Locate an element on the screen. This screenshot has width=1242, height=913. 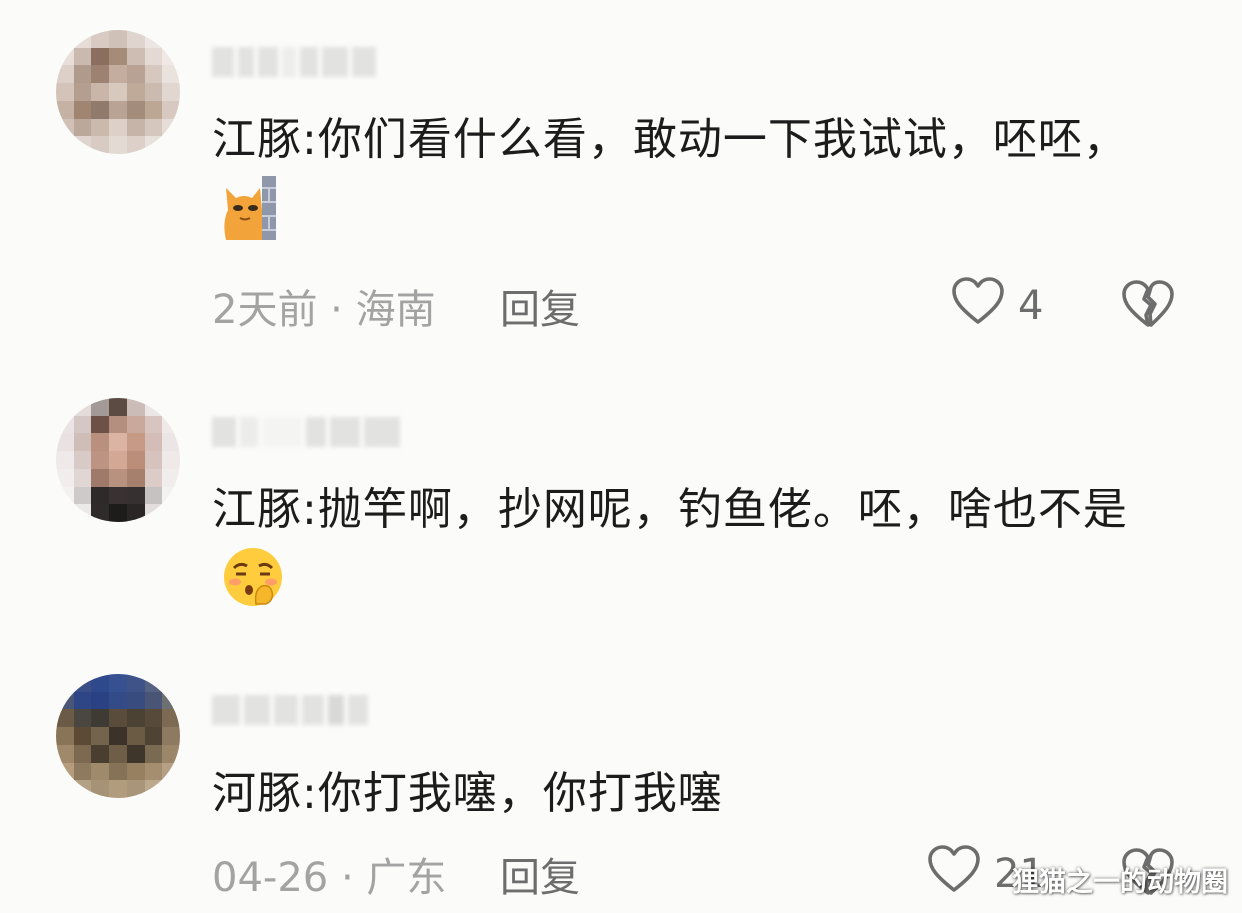
dislike-button is located at coordinates (1148, 306).